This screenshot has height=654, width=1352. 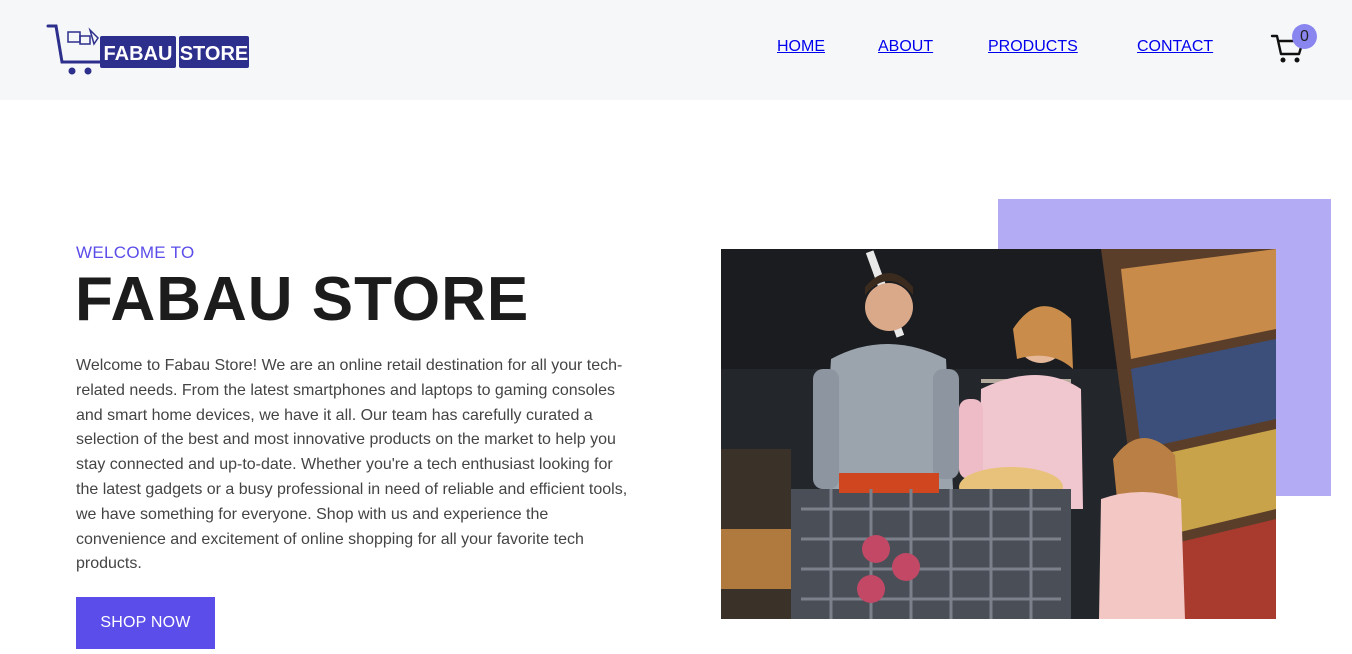 What do you see at coordinates (1244, 47) in the screenshot?
I see `nav-contact: CONTACT` at bounding box center [1244, 47].